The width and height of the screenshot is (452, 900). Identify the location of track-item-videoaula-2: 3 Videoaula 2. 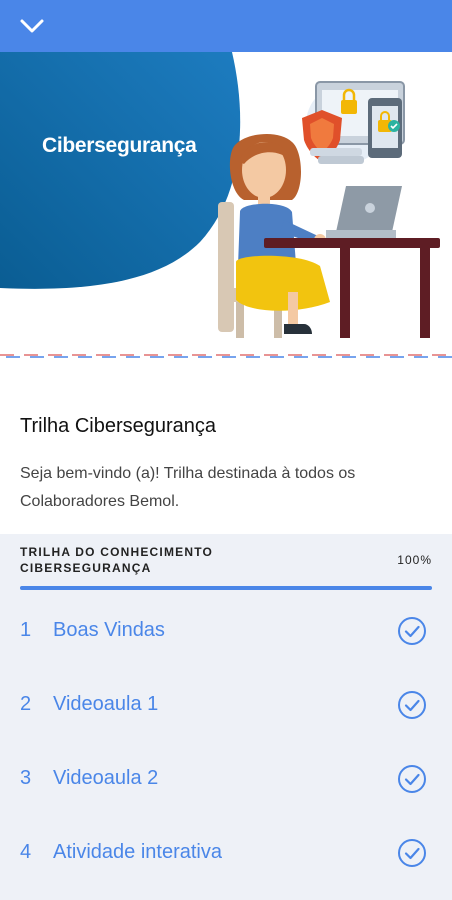
(226, 780).